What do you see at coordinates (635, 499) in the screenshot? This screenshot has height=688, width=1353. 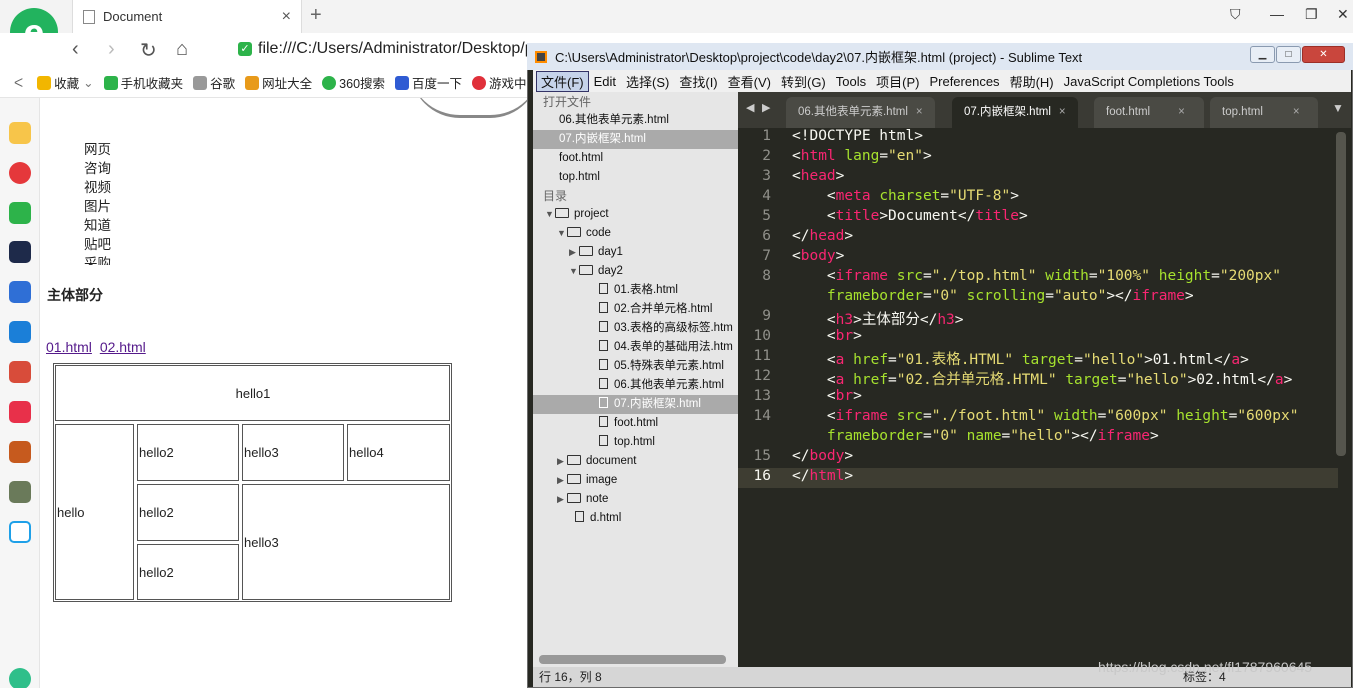 I see `tree-folder: ▶ note` at bounding box center [635, 499].